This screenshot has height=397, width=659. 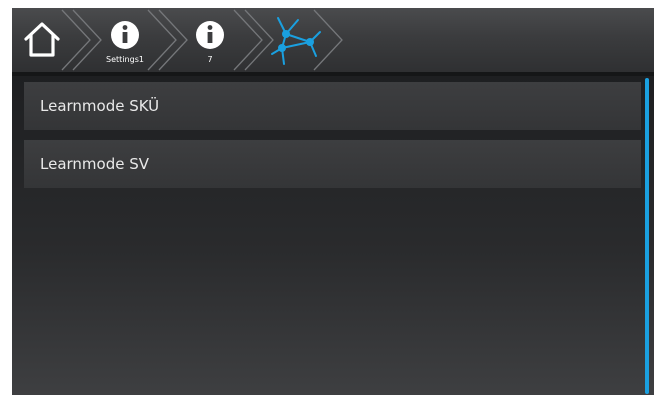 I want to click on breadcrumb-network, so click(x=293, y=40).